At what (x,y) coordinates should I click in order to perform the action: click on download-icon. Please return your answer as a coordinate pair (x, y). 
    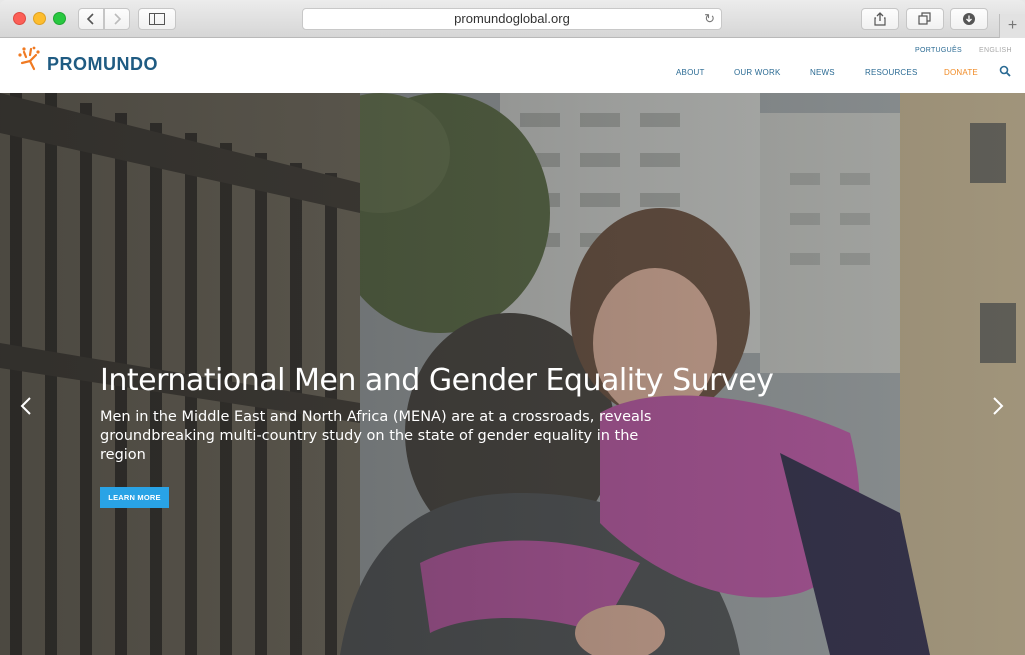
    Looking at the image, I should click on (969, 19).